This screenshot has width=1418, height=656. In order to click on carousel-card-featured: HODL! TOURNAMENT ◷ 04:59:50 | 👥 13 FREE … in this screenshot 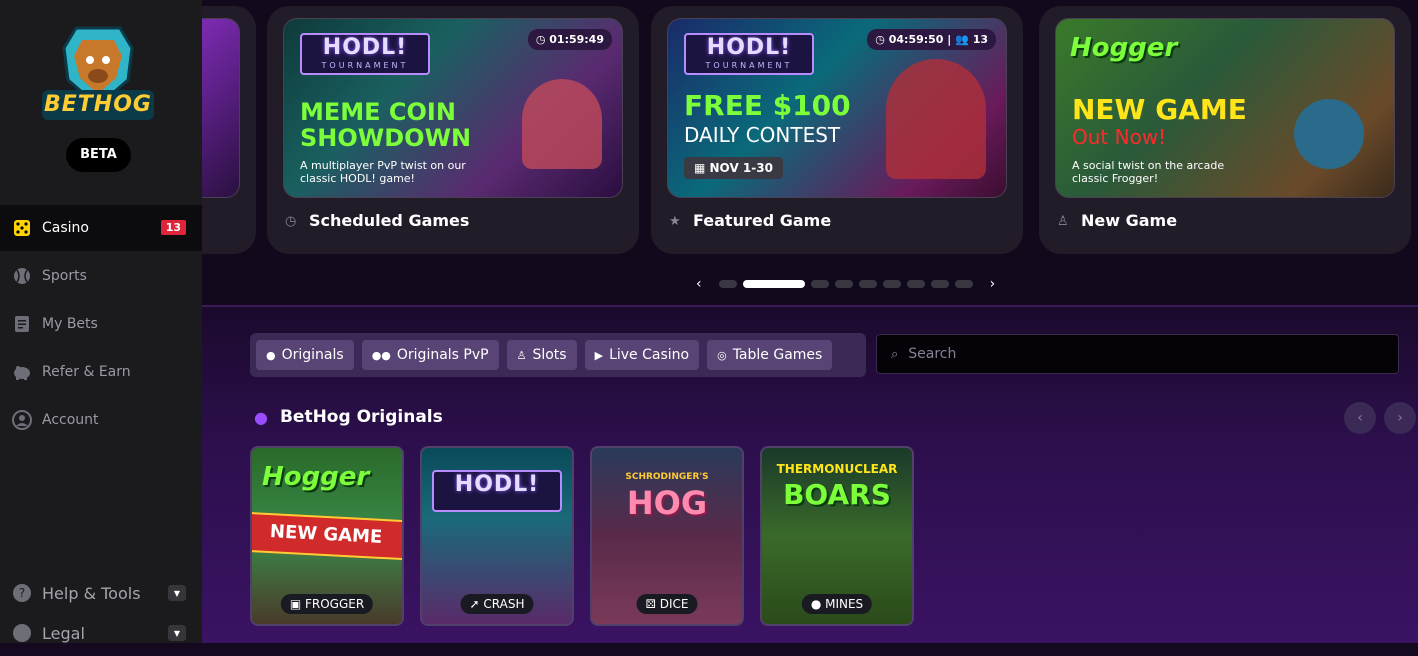, I will do `click(837, 130)`.